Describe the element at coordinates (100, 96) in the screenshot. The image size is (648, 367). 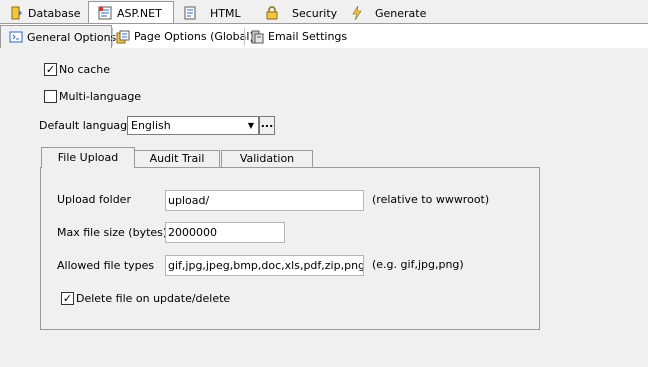
I see `multi-language-label: Multi-language` at that location.